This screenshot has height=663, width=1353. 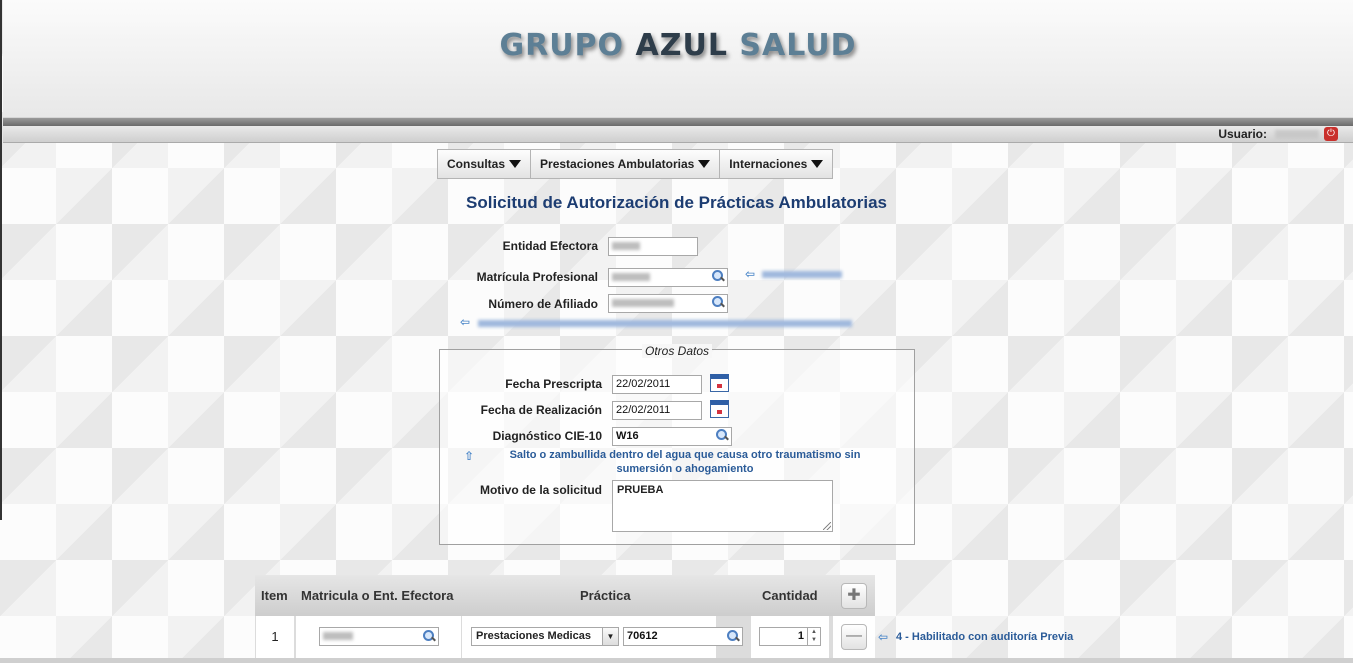 I want to click on motivo-textarea: PRUEBA, so click(x=722, y=506).